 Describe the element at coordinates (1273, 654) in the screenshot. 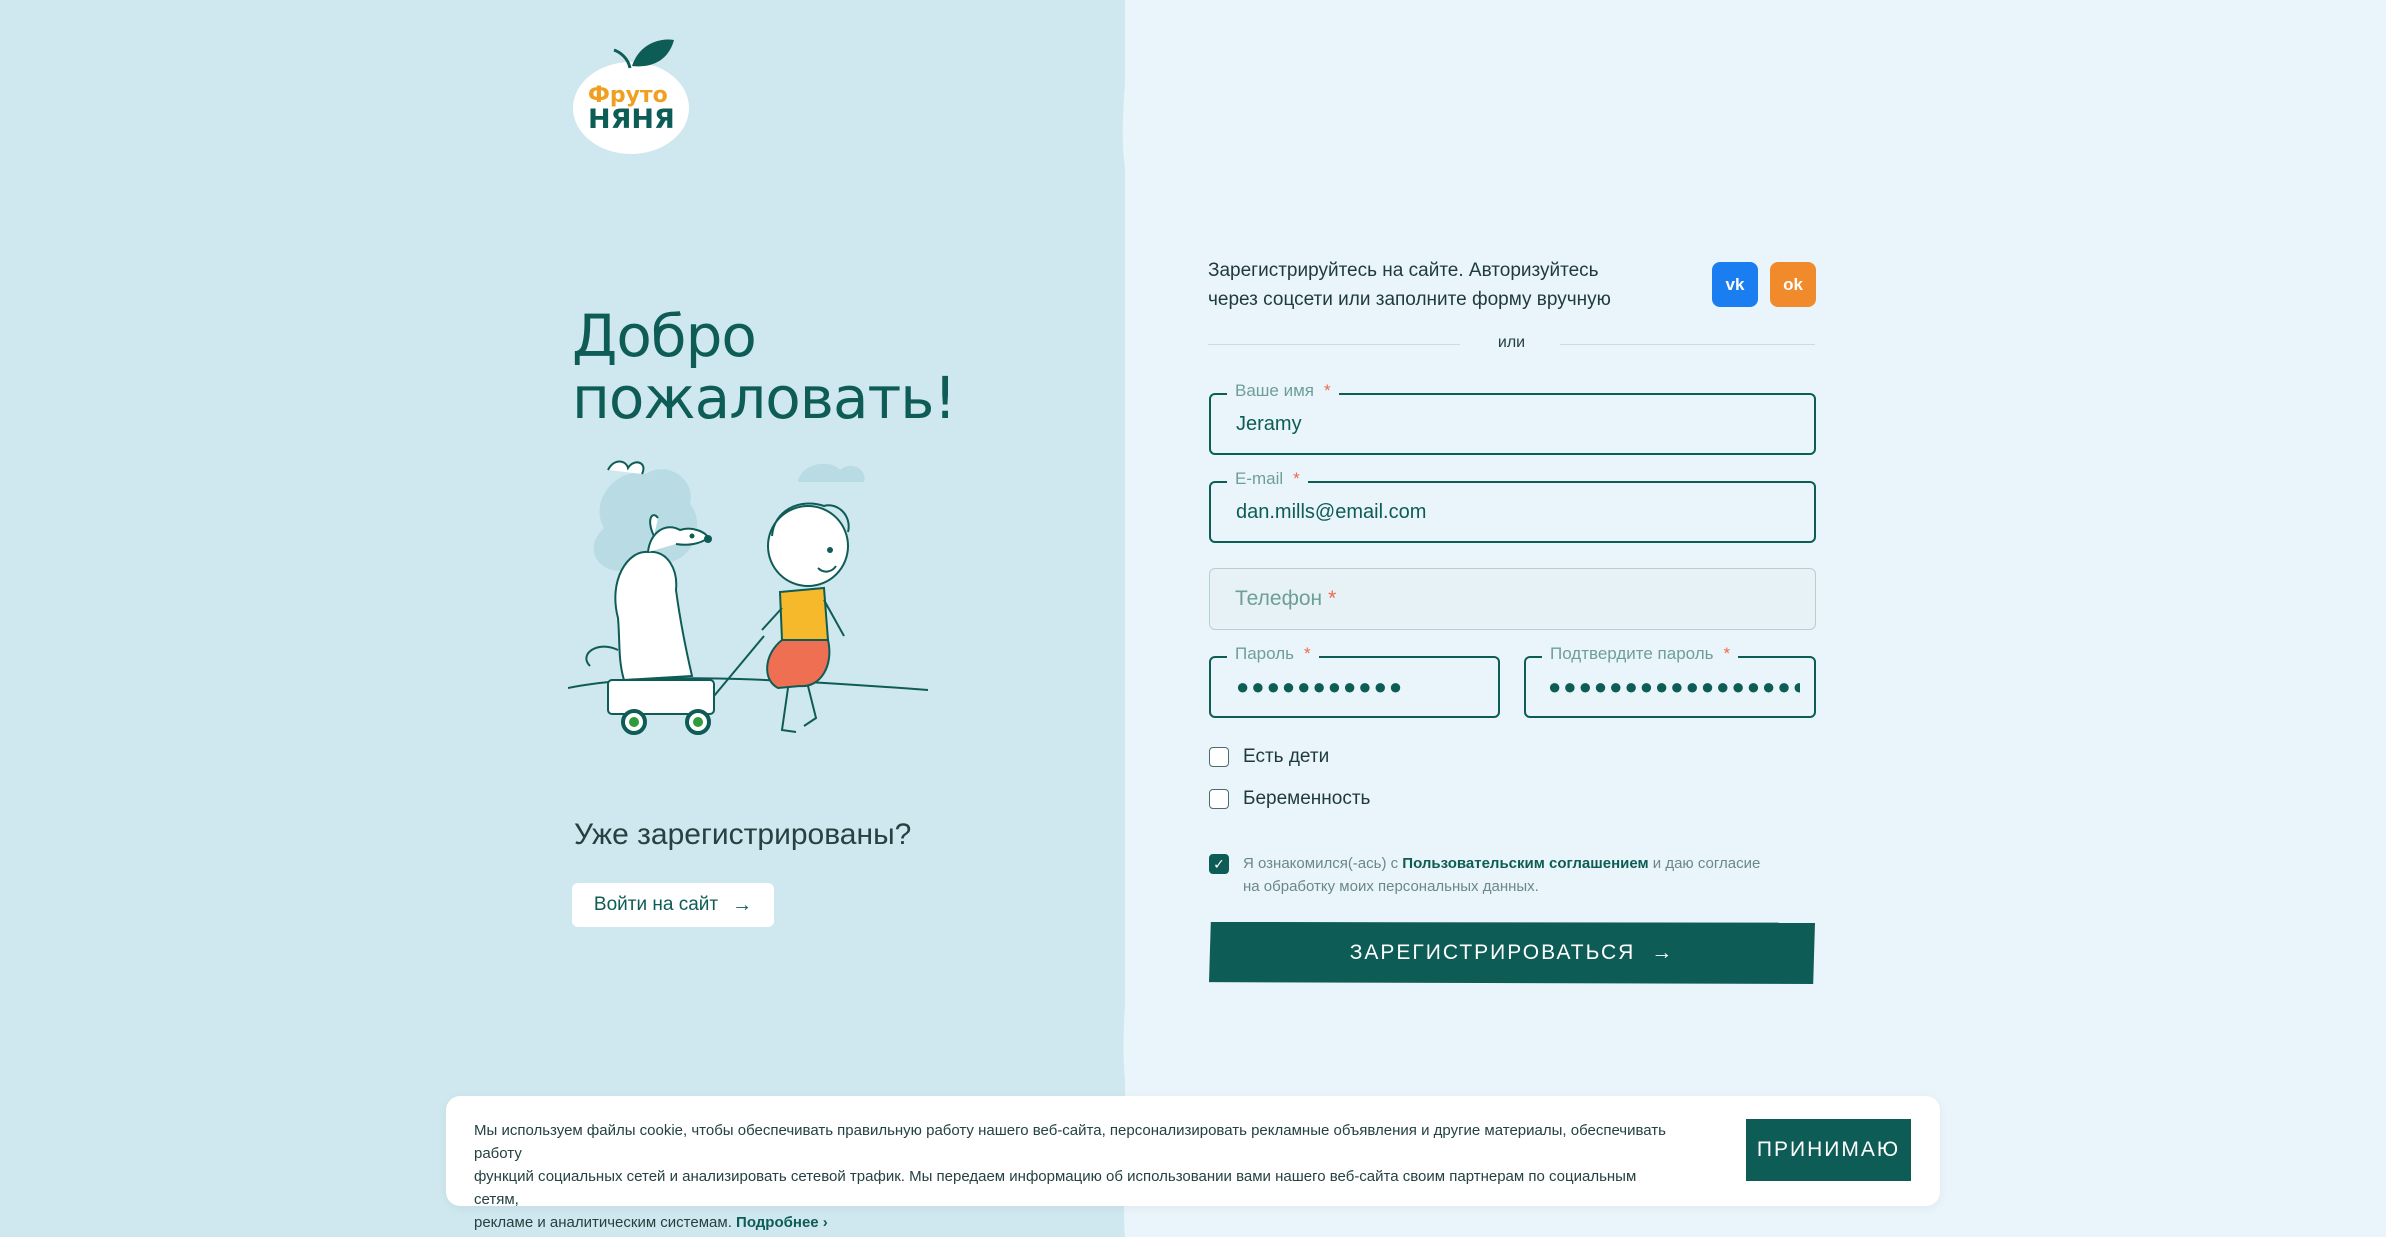

I see `password-label: Пароль *` at that location.